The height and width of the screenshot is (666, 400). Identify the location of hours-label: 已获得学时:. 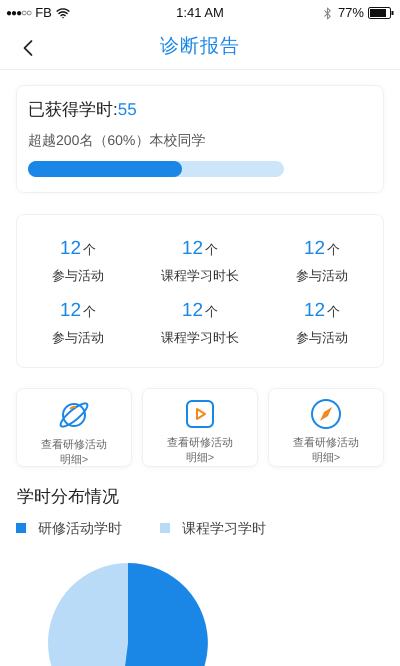
(73, 110).